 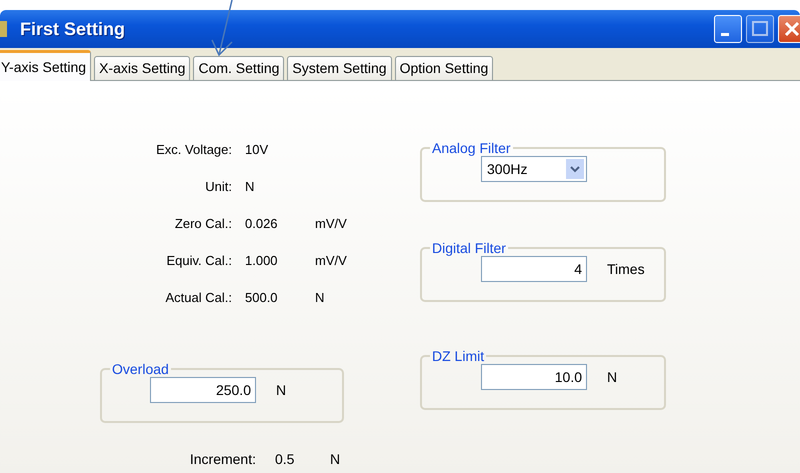 I want to click on tab: Option Setting, so click(x=444, y=68).